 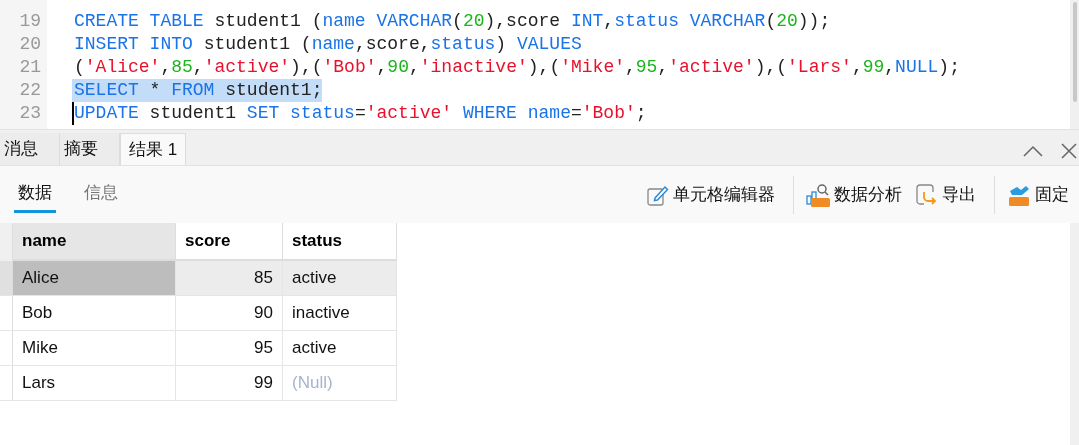 What do you see at coordinates (229, 383) in the screenshot?
I see `table-cell: 99` at bounding box center [229, 383].